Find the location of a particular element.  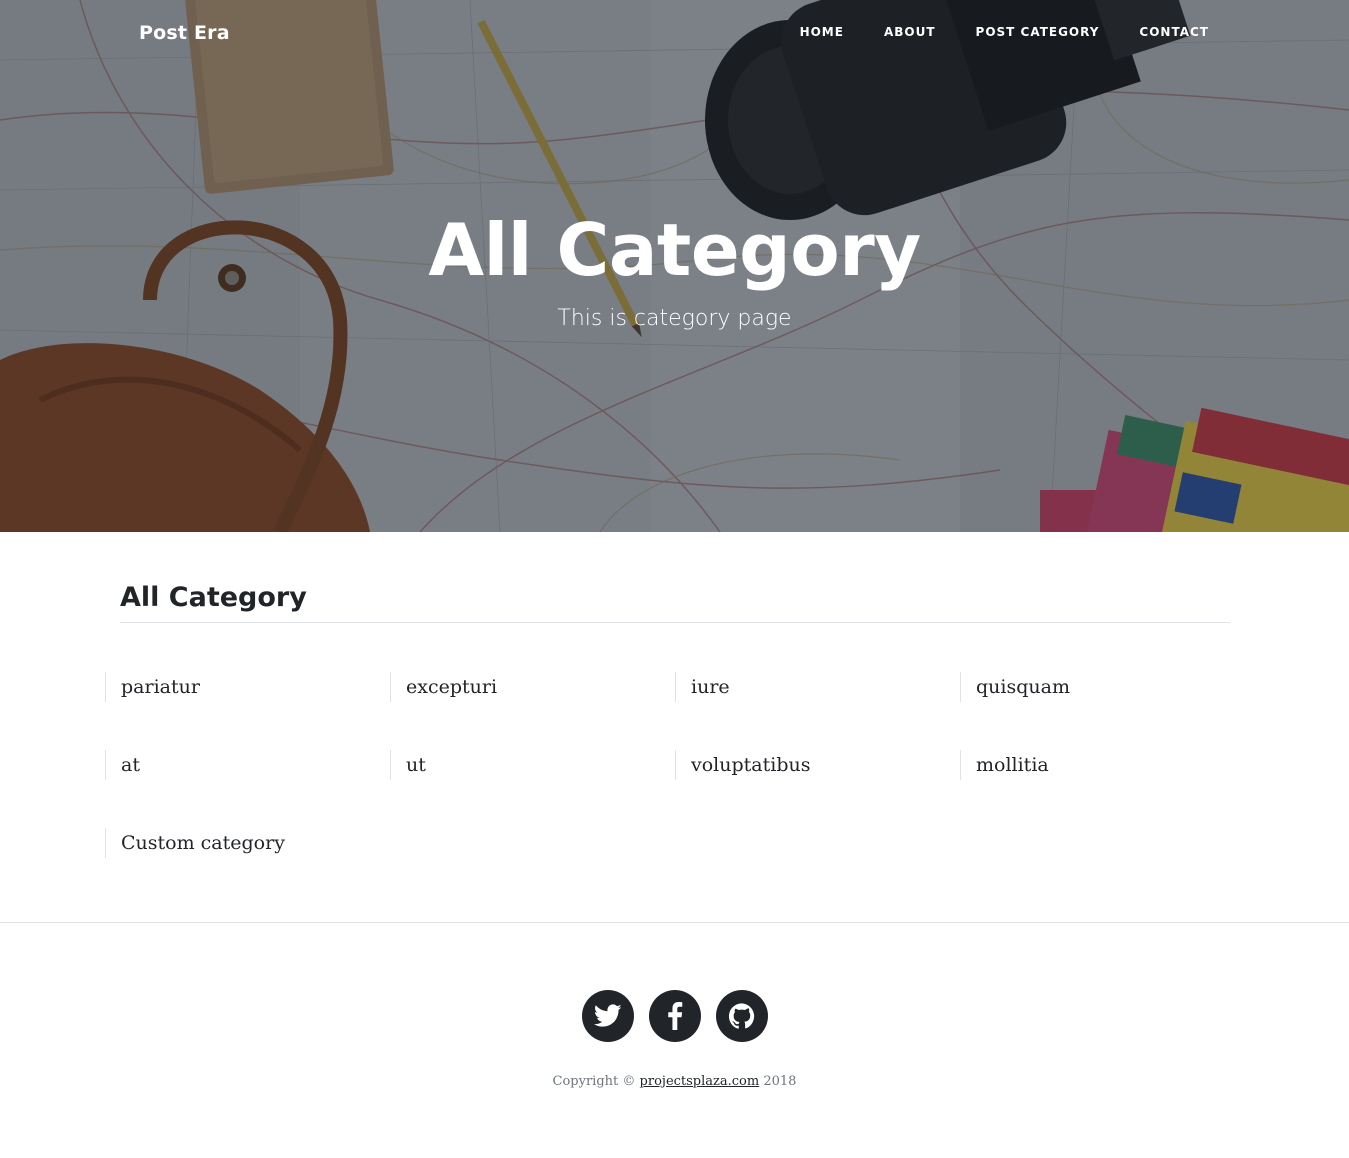

footer-divider is located at coordinates (674, 922).